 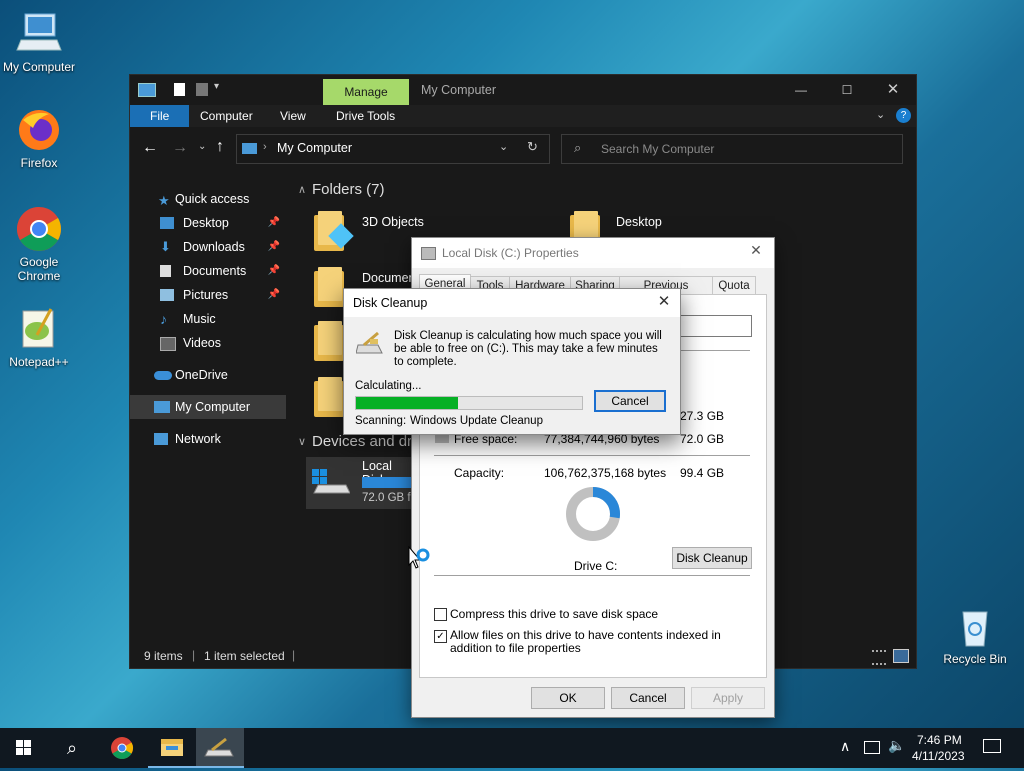 What do you see at coordinates (208, 247) in the screenshot?
I see `nav-downloads: ⬇ Downloads 📌` at bounding box center [208, 247].